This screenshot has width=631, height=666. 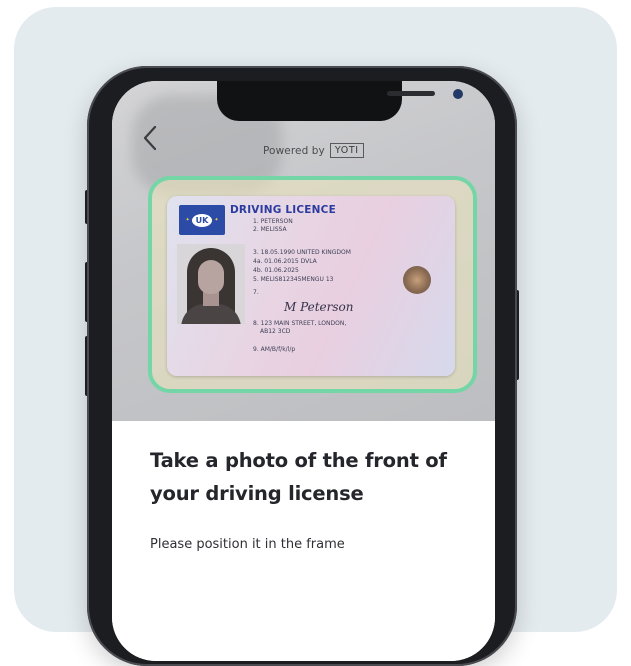 I want to click on country-badge: UK, so click(x=202, y=220).